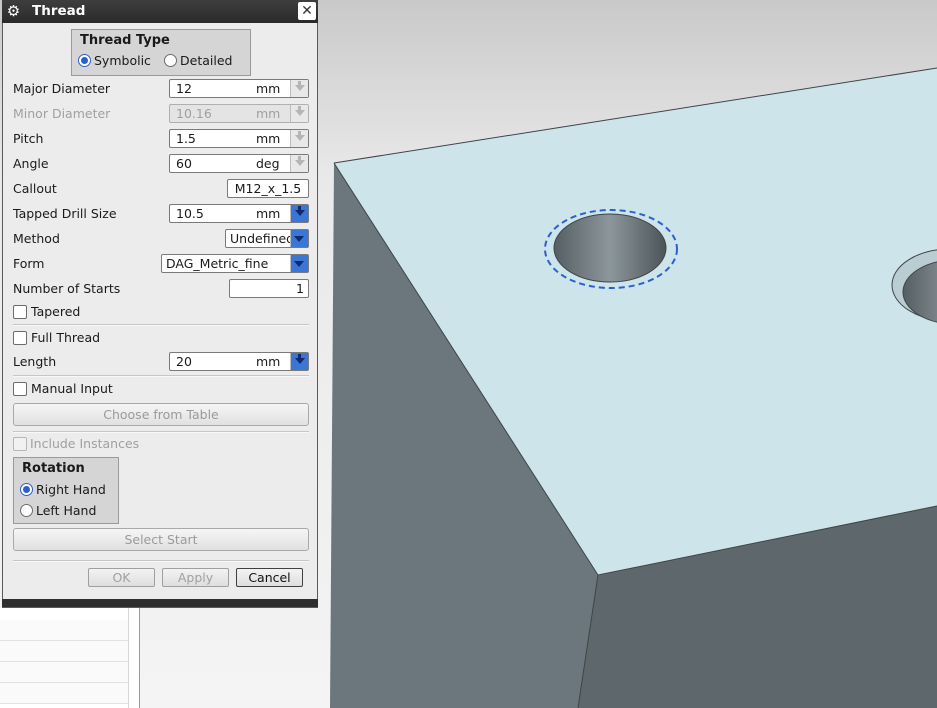  Describe the element at coordinates (20, 312) in the screenshot. I see `tapered-checkbox` at that location.